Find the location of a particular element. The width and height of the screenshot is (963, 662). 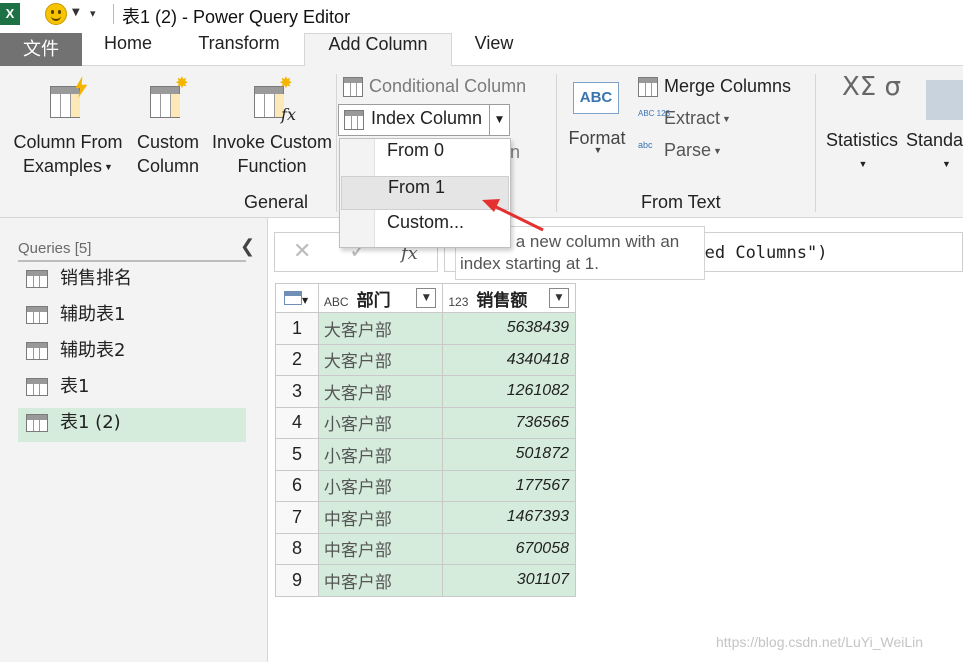

tab-add-column: Add Column is located at coordinates (378, 50).